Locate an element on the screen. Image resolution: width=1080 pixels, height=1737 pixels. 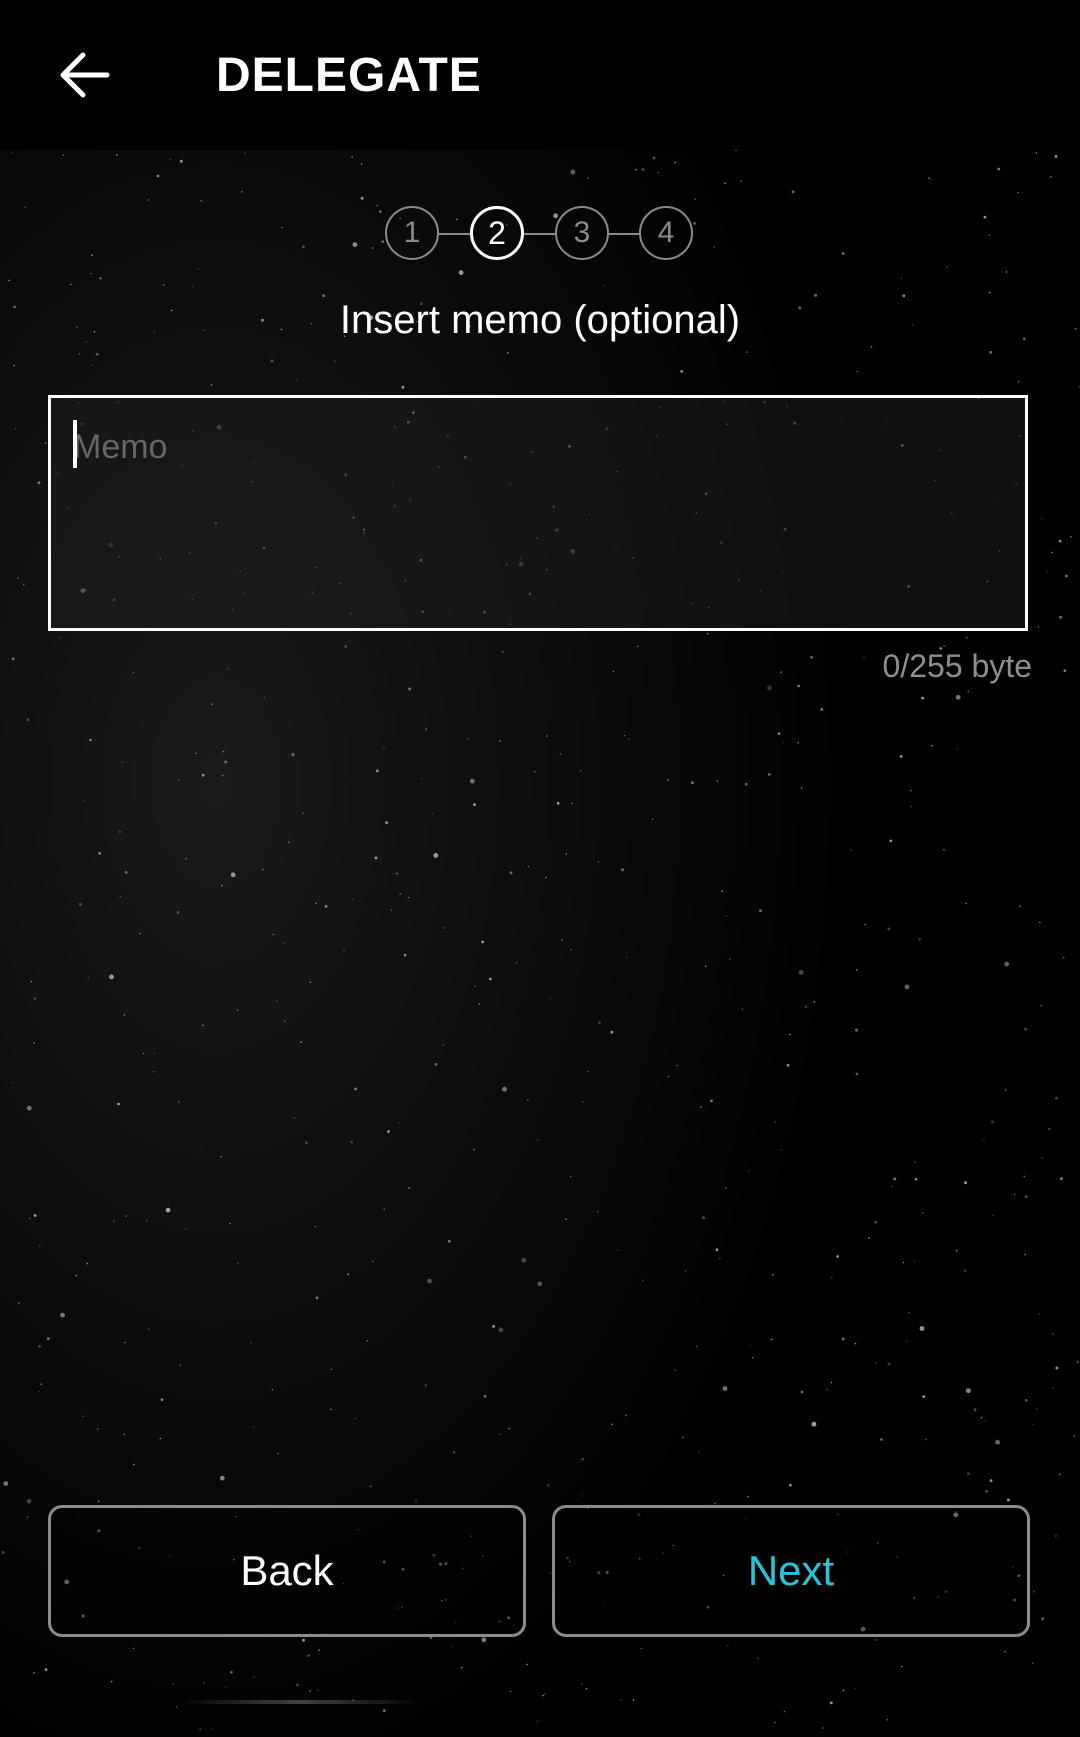
step-4: 4 is located at coordinates (666, 233).